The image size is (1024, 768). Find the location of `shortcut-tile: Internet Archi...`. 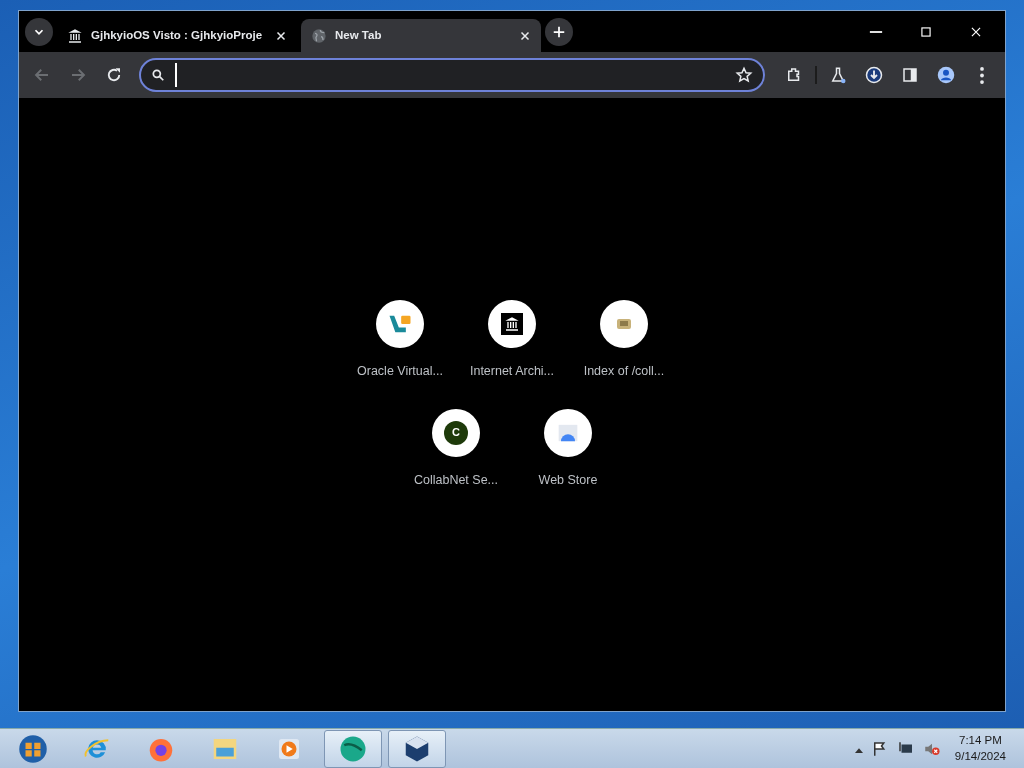

shortcut-tile: Internet Archi... is located at coordinates (512, 340).